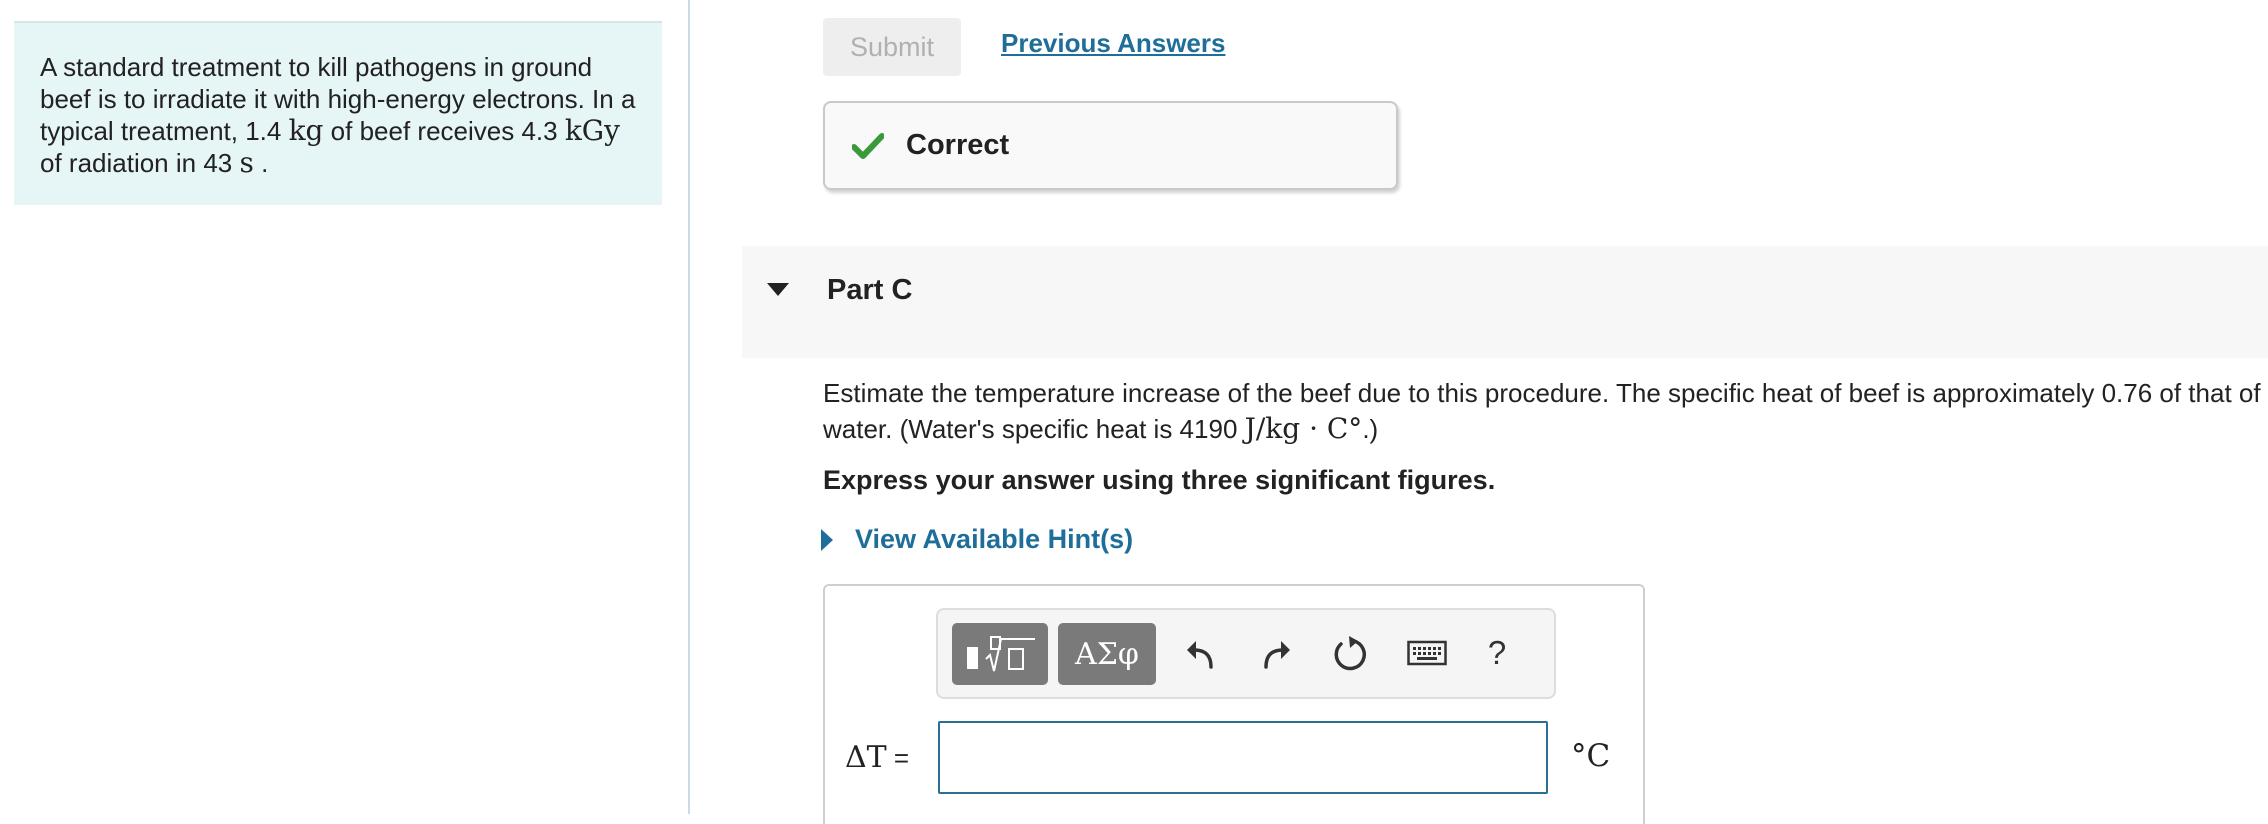 The width and height of the screenshot is (2268, 824). I want to click on view-hints-toggle: View Available Hint(s), so click(977, 539).